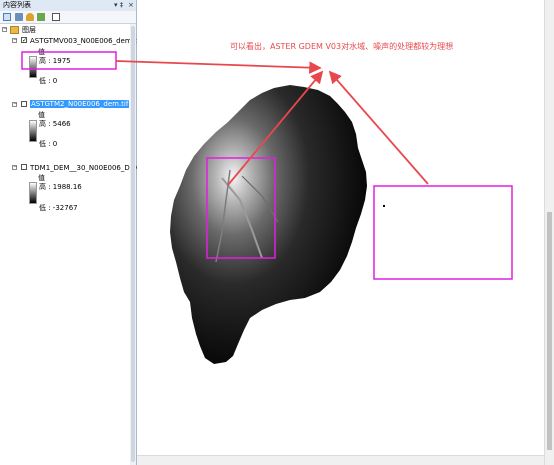  What do you see at coordinates (218, 67) in the screenshot?
I see `arrow-from-legend` at bounding box center [218, 67].